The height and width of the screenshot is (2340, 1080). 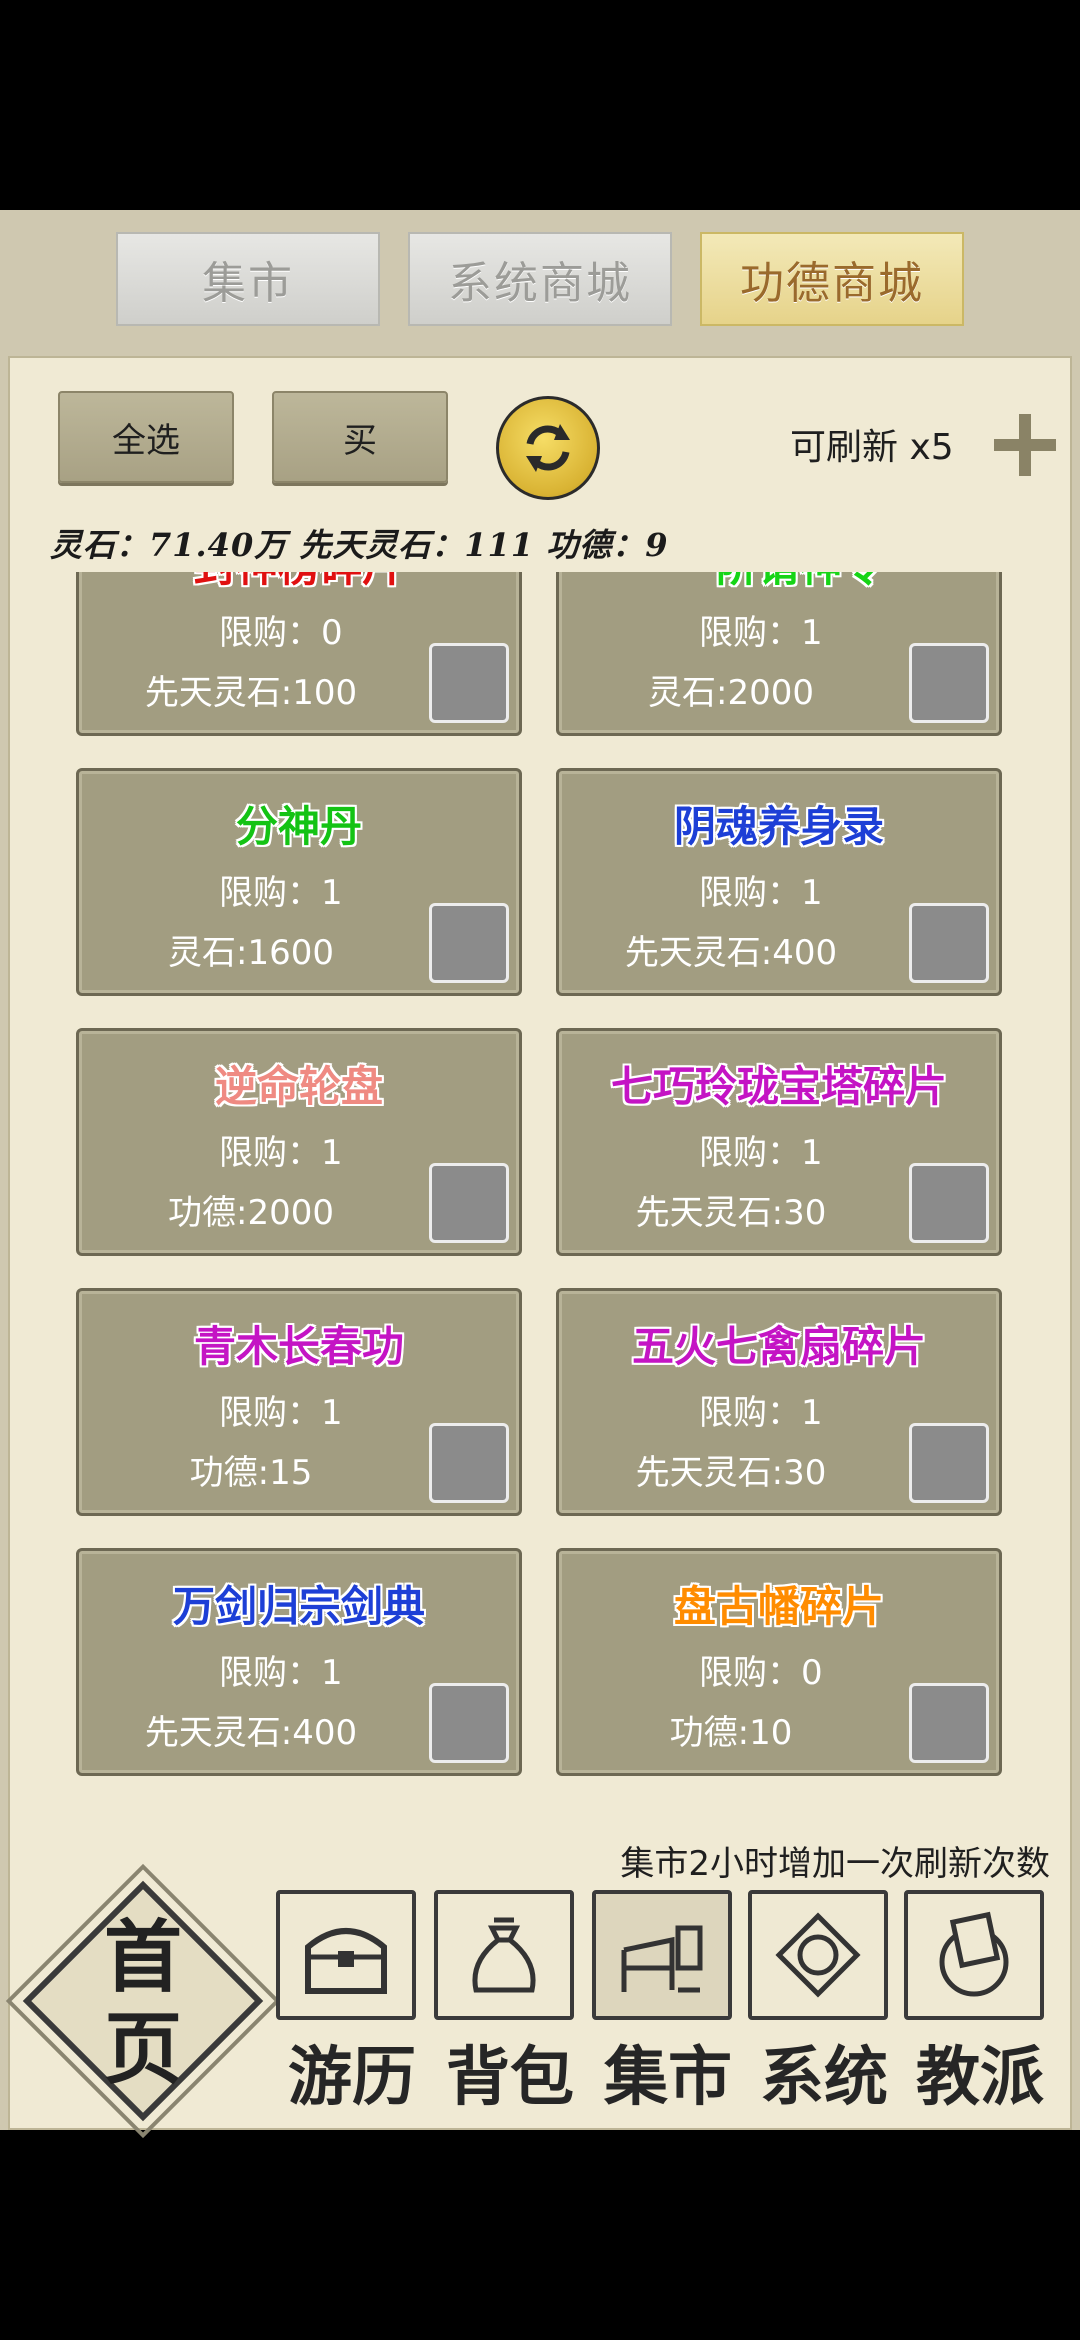 I want to click on item-name: 万剑归宗剑典, so click(x=298, y=1606).